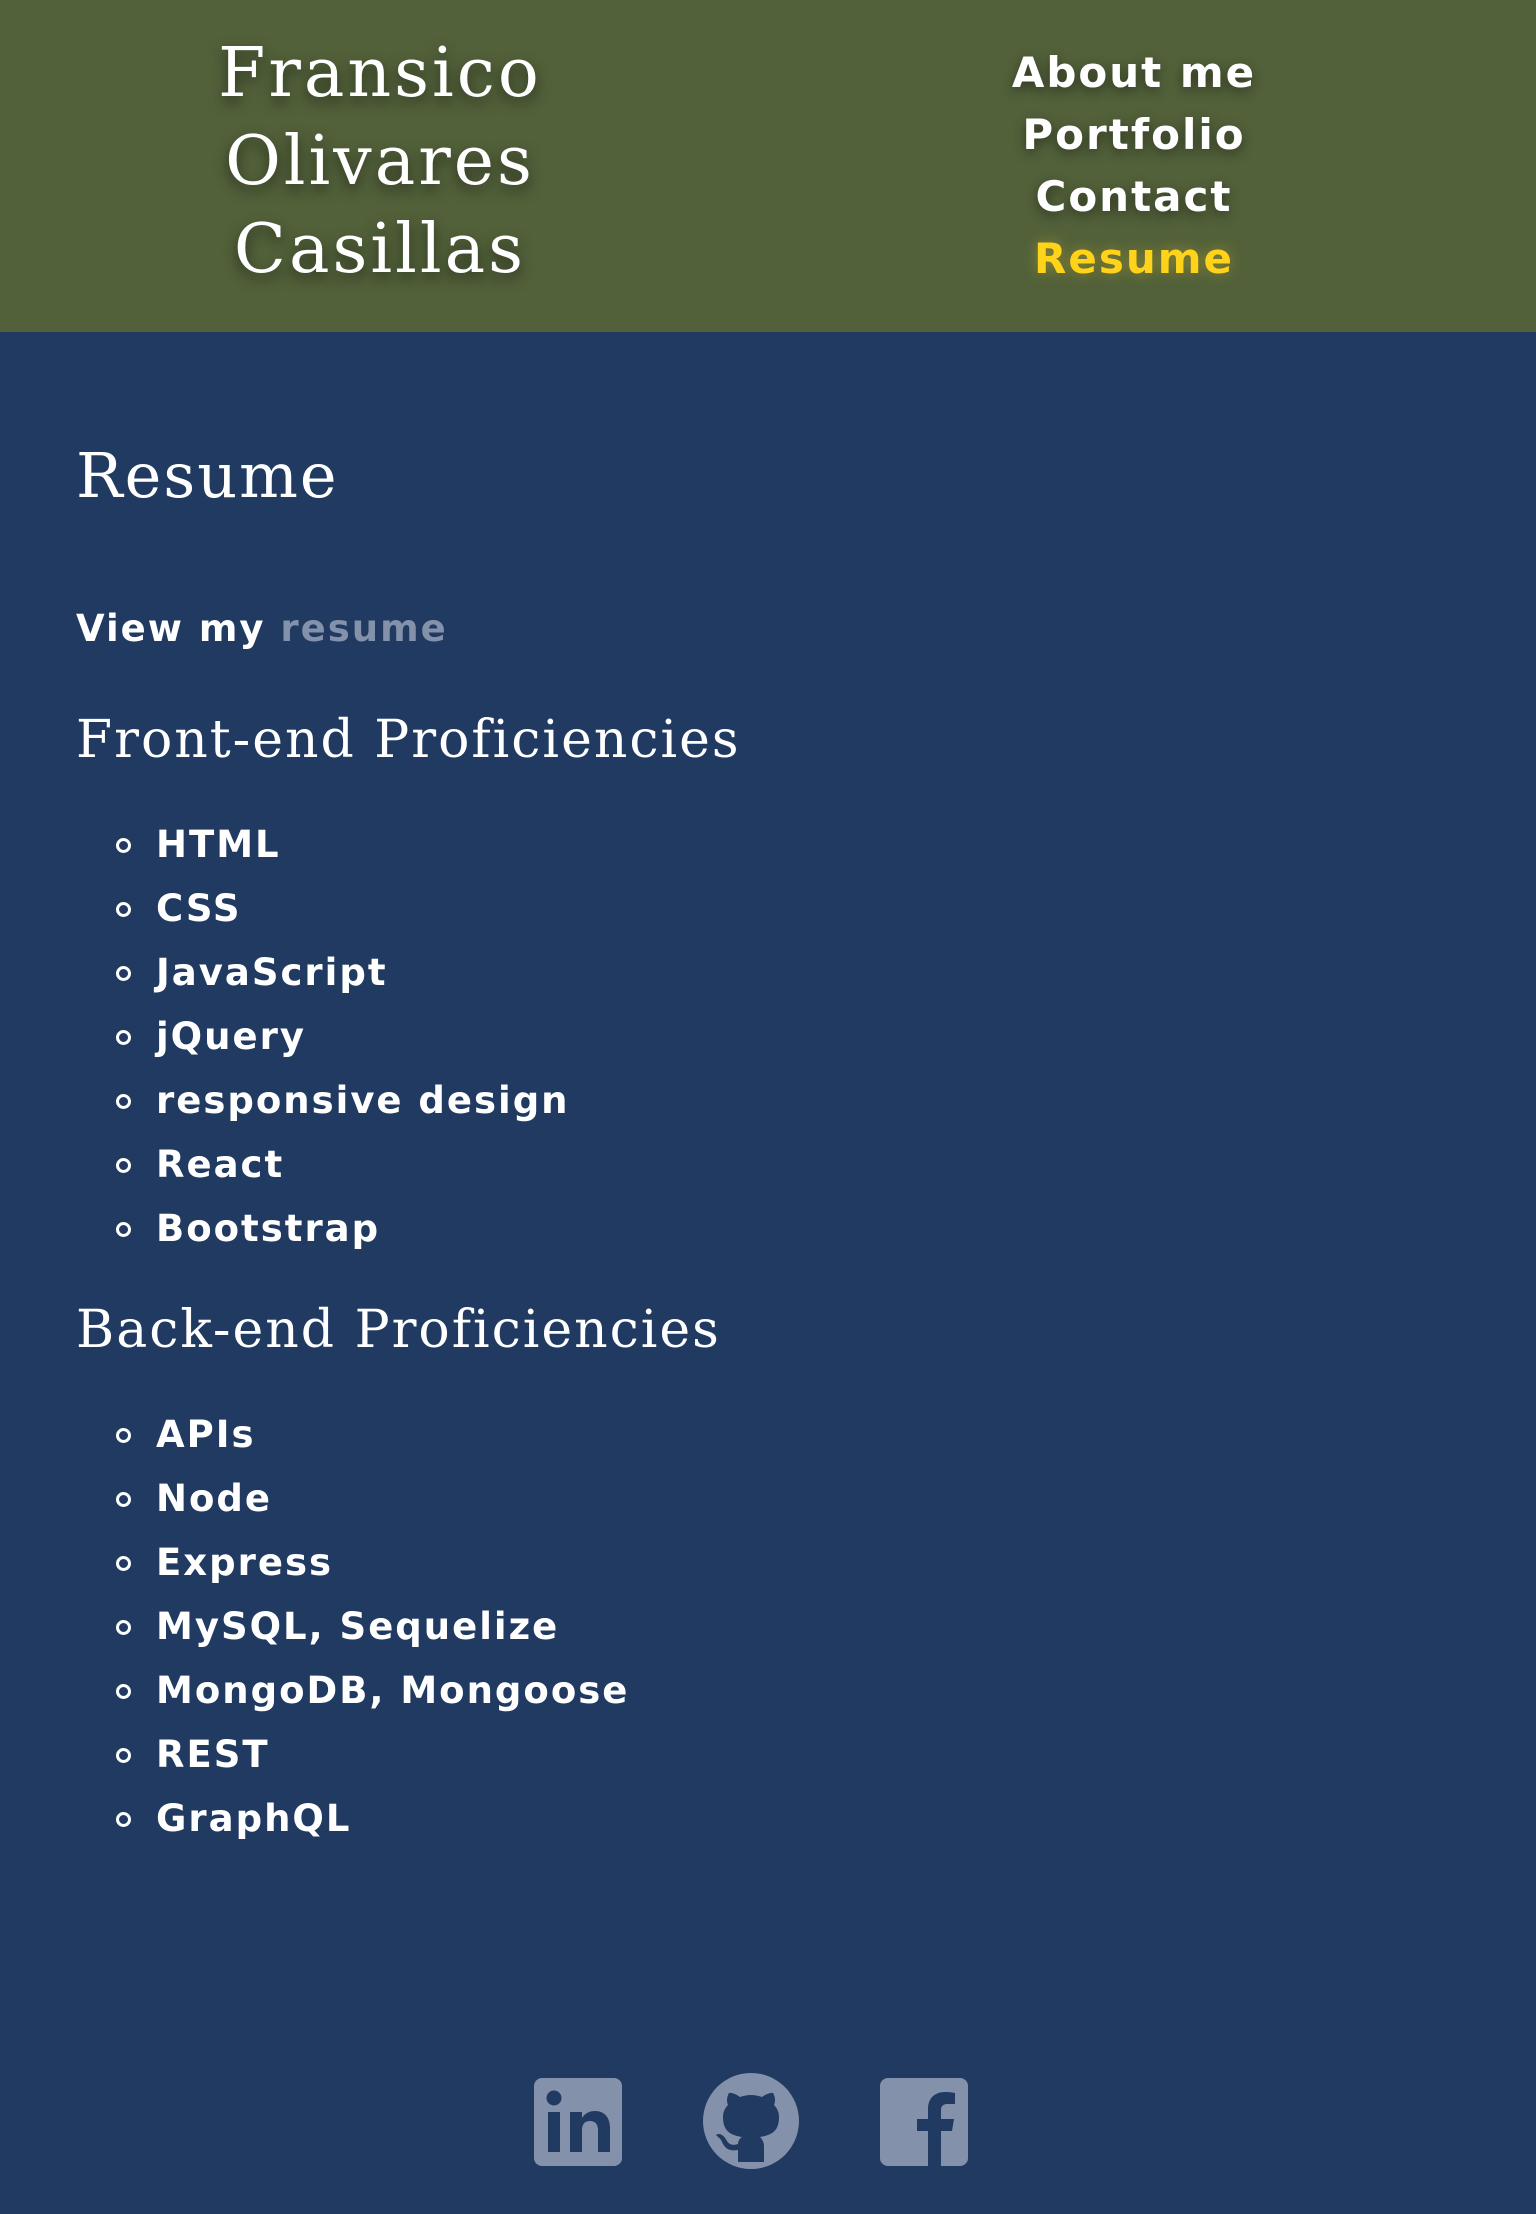 This screenshot has width=1536, height=2214. I want to click on frontend-heading: Front-end Proficiencies, so click(408, 740).